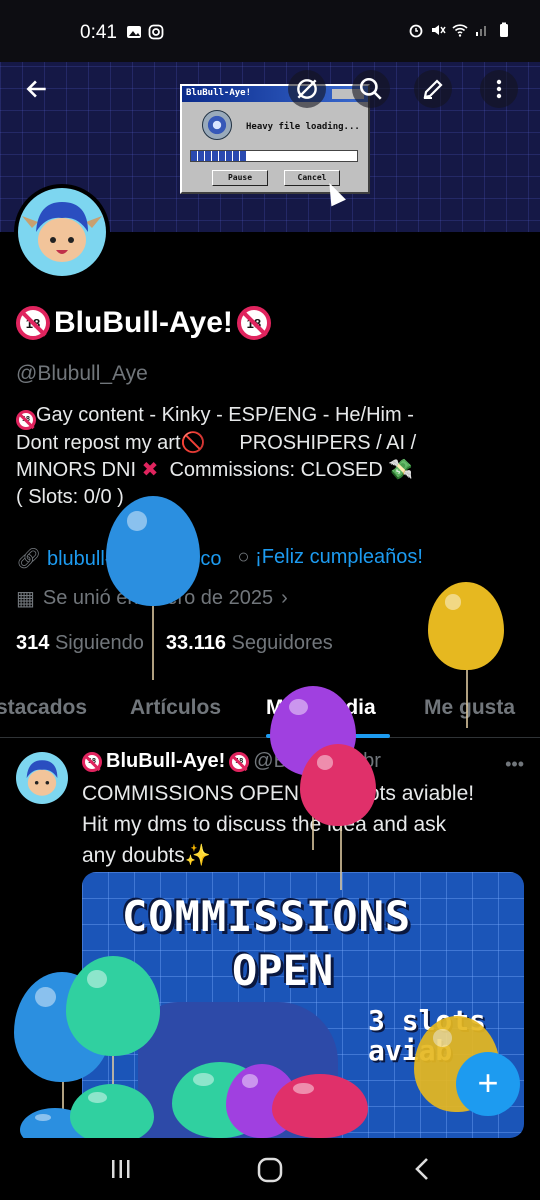  I want to click on back-nav-icon, so click(423, 1169).